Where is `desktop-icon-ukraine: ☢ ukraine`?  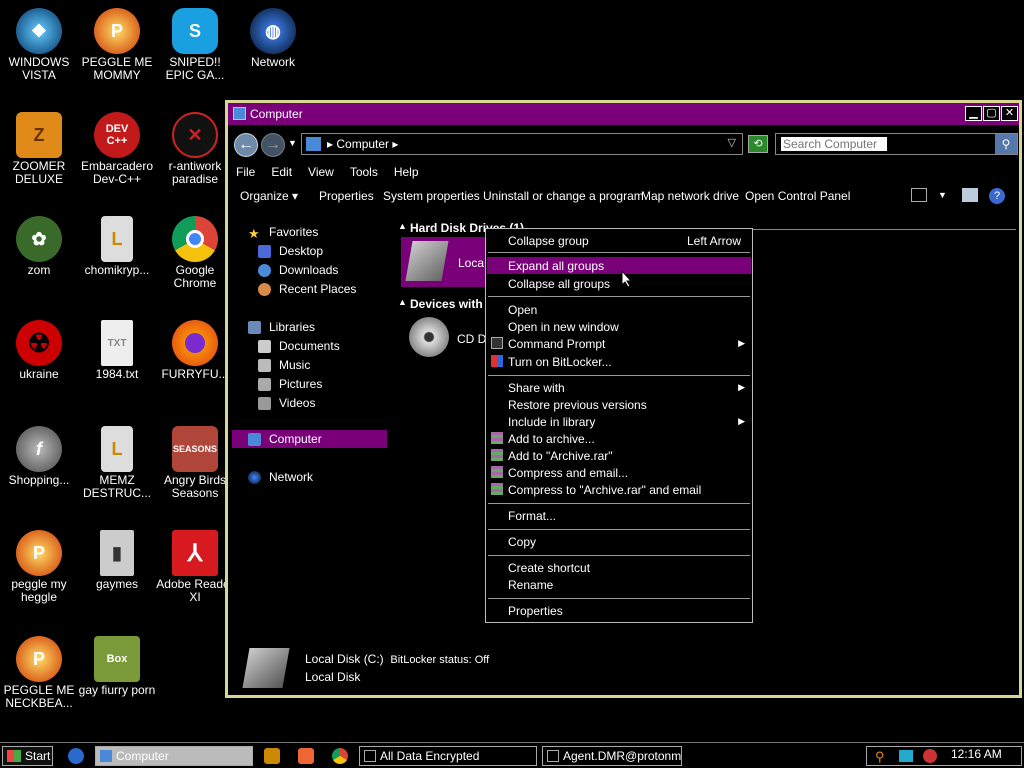 desktop-icon-ukraine: ☢ ukraine is located at coordinates (39, 350).